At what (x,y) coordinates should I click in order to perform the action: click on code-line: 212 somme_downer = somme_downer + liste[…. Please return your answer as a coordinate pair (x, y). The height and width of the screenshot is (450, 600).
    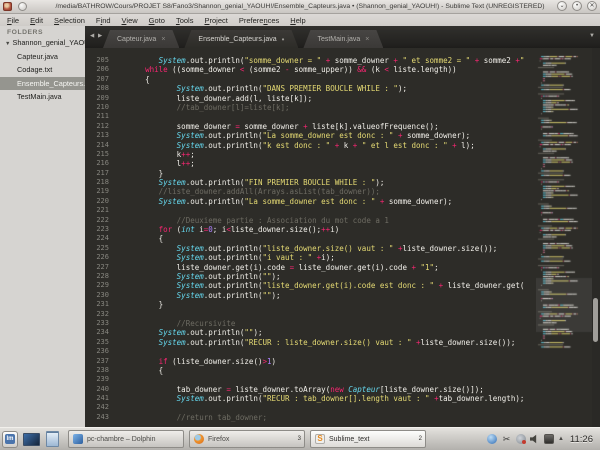
    Looking at the image, I should click on (342, 126).